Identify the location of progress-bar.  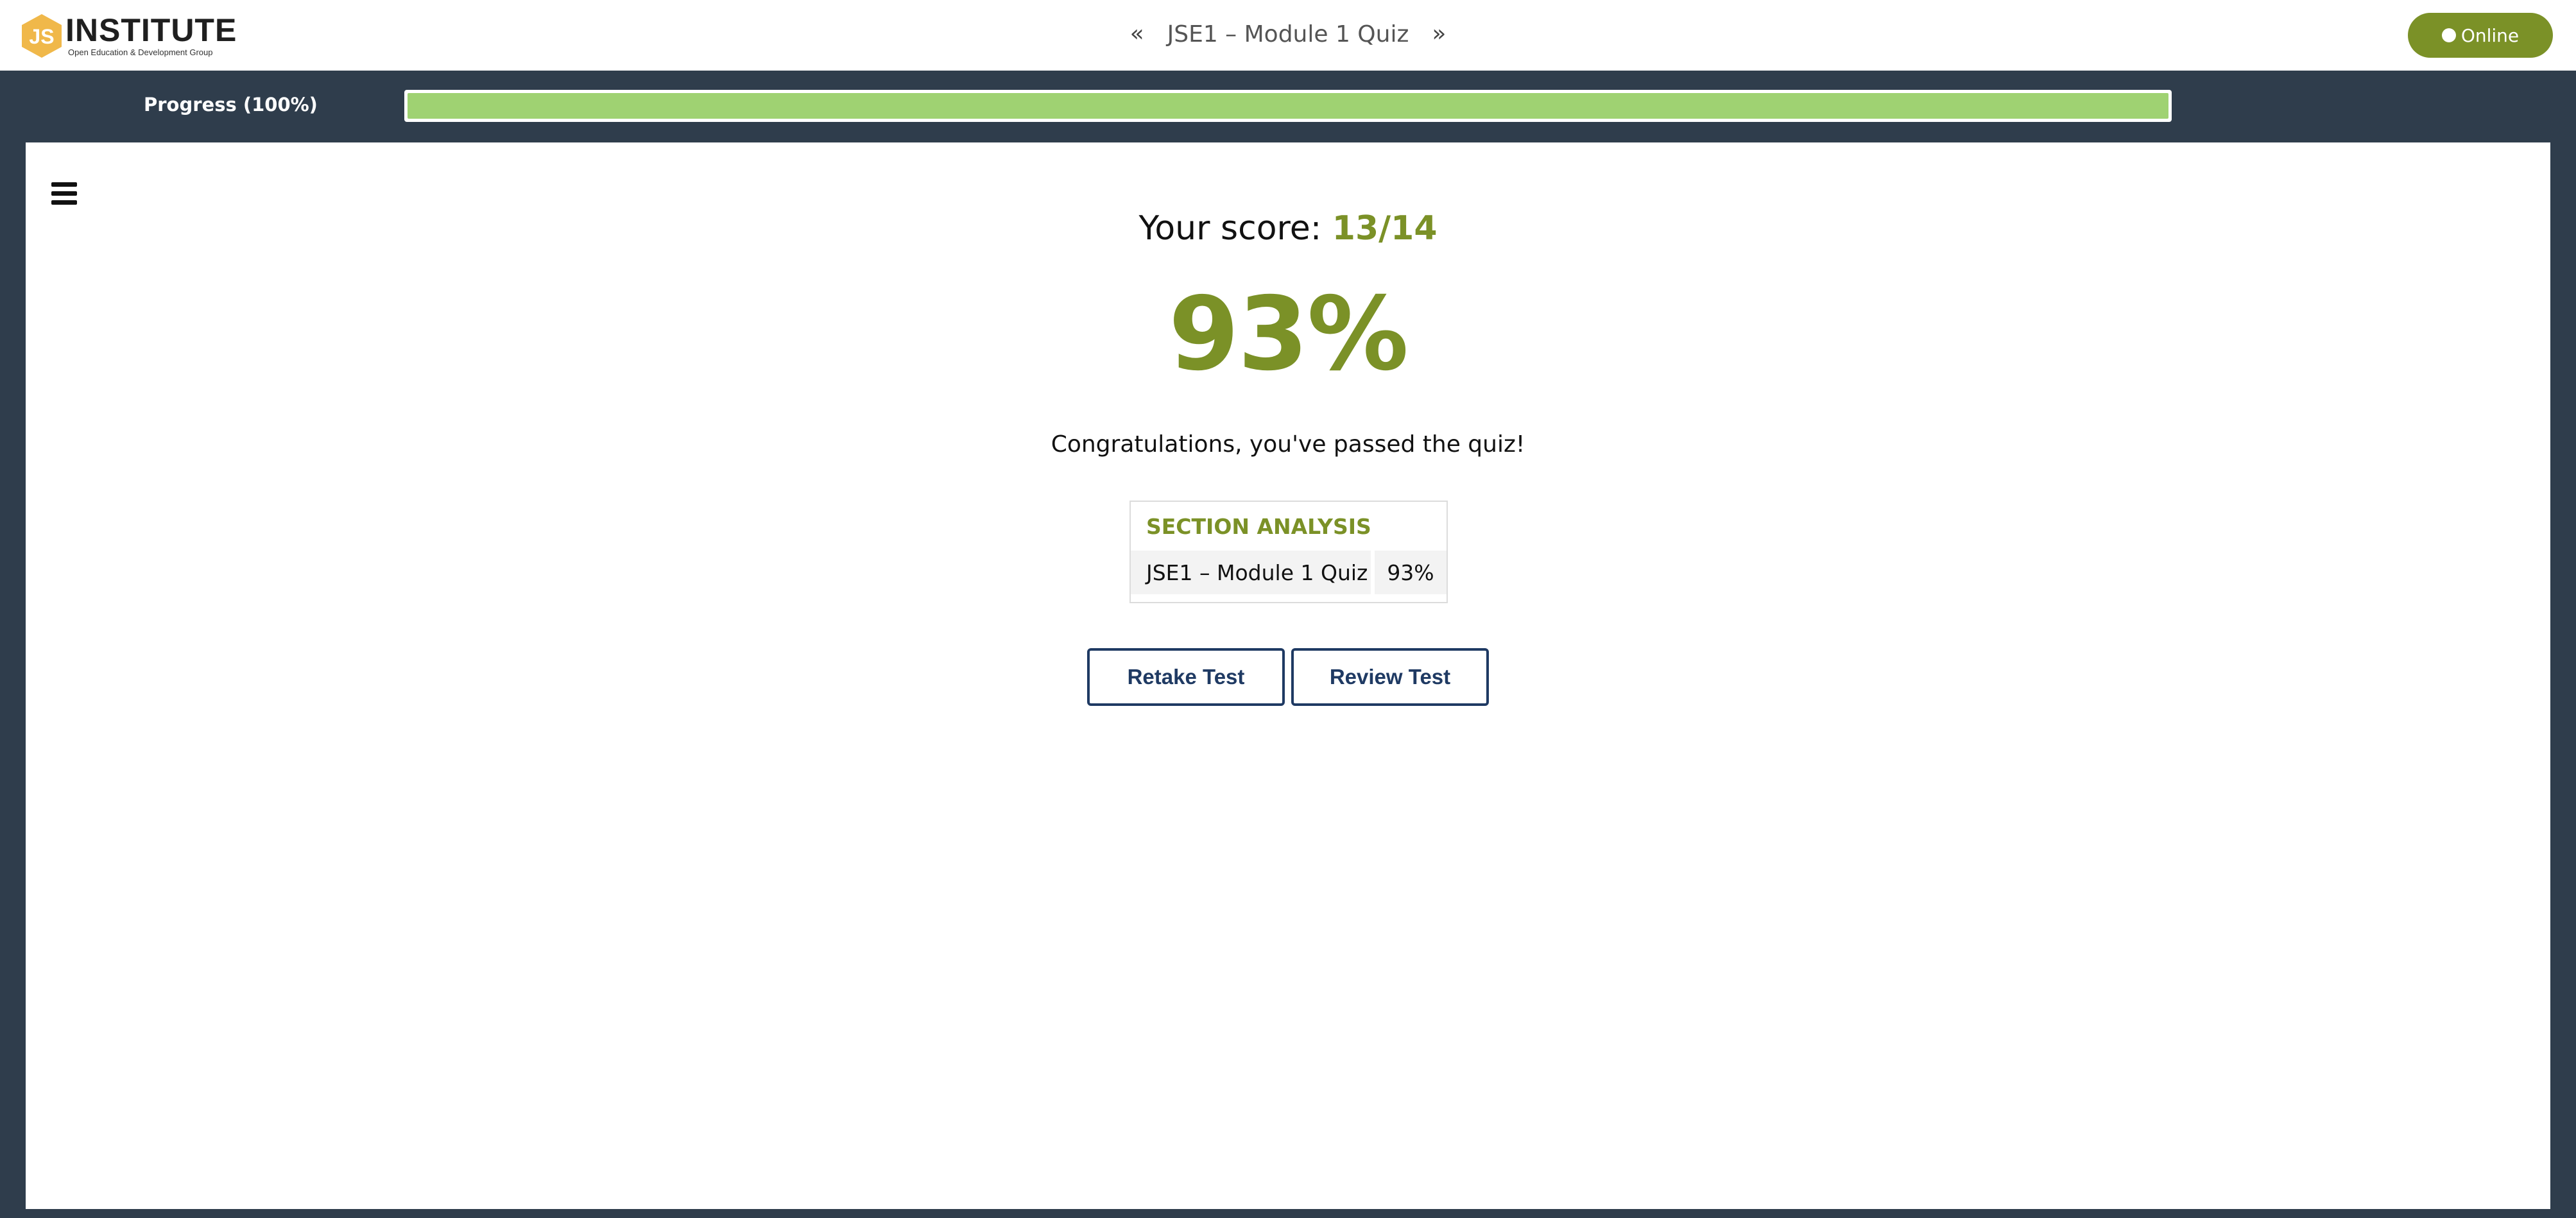
(1288, 106).